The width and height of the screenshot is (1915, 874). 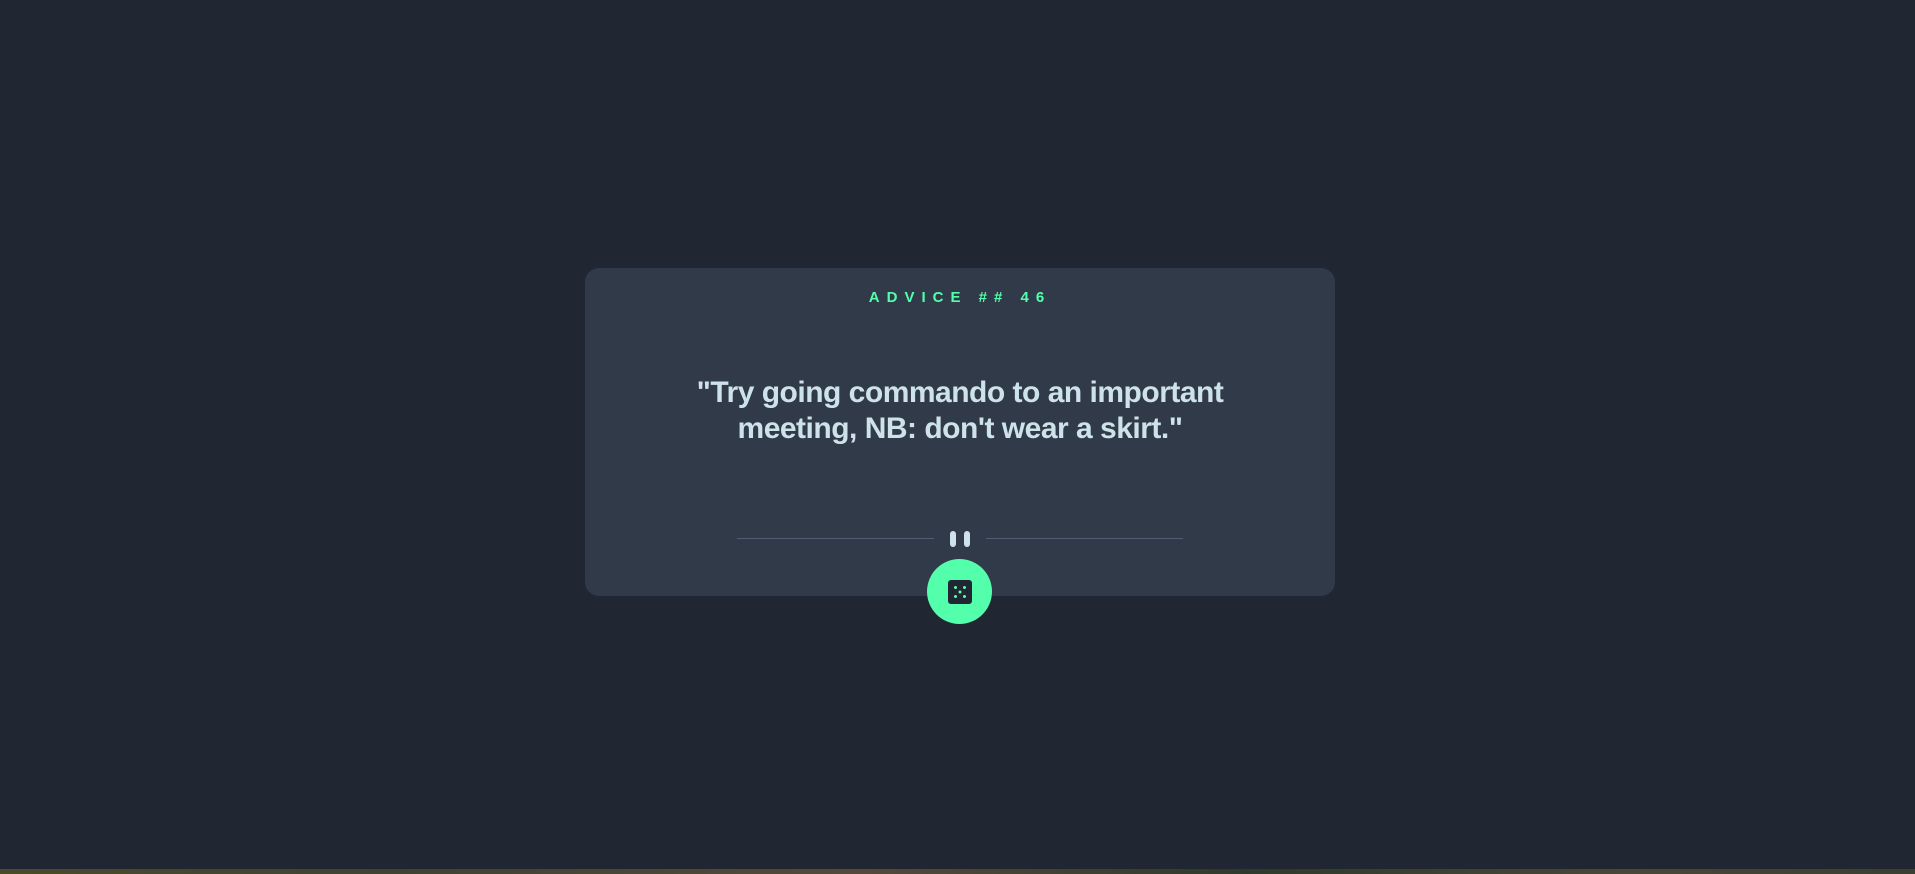 I want to click on new-advice-button, so click(x=959, y=591).